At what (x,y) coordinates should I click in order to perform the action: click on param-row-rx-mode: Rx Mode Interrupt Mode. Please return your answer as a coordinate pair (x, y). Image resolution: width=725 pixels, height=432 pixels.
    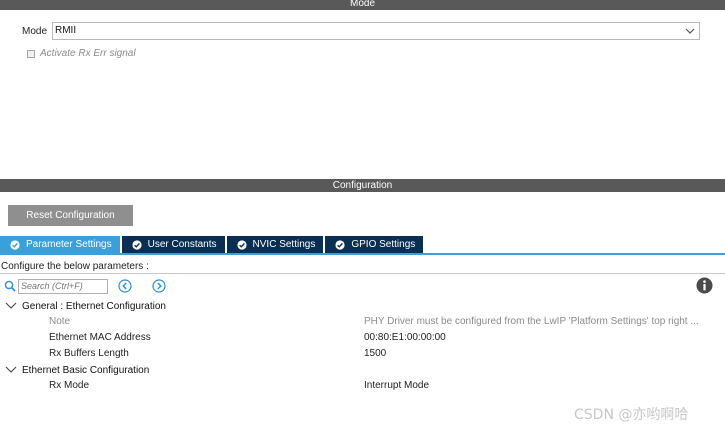
    Looking at the image, I should click on (362, 386).